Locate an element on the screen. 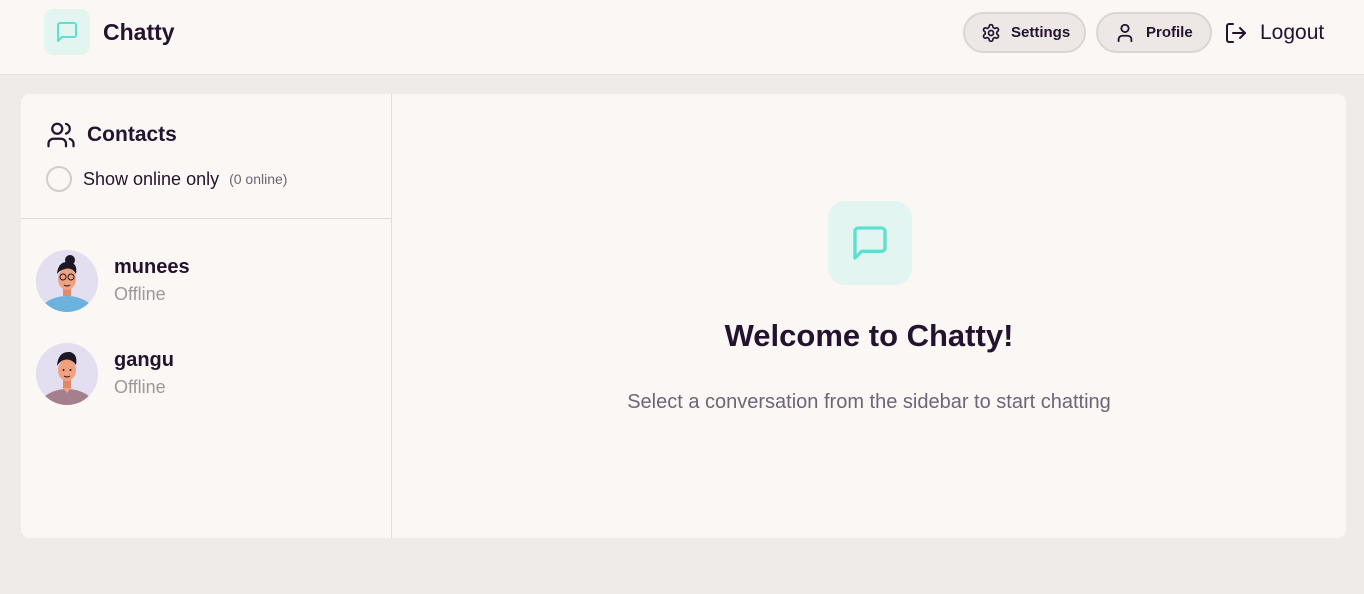  sidebar-title: Contacts is located at coordinates (111, 135).